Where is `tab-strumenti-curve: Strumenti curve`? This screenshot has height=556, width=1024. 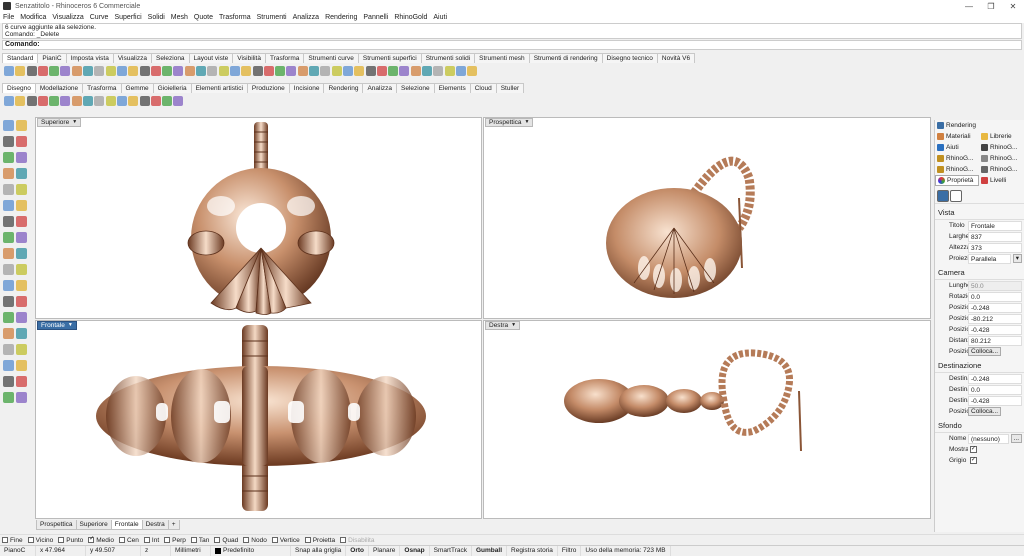
tab-strumenti-curve: Strumenti curve is located at coordinates (331, 58).